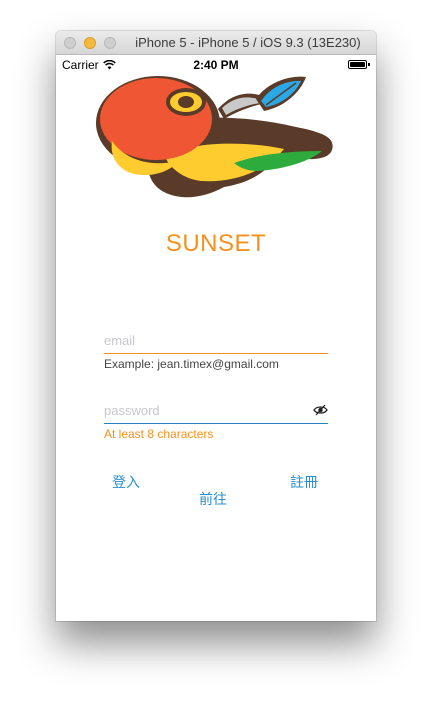 The image size is (432, 702). I want to click on password-input, so click(216, 410).